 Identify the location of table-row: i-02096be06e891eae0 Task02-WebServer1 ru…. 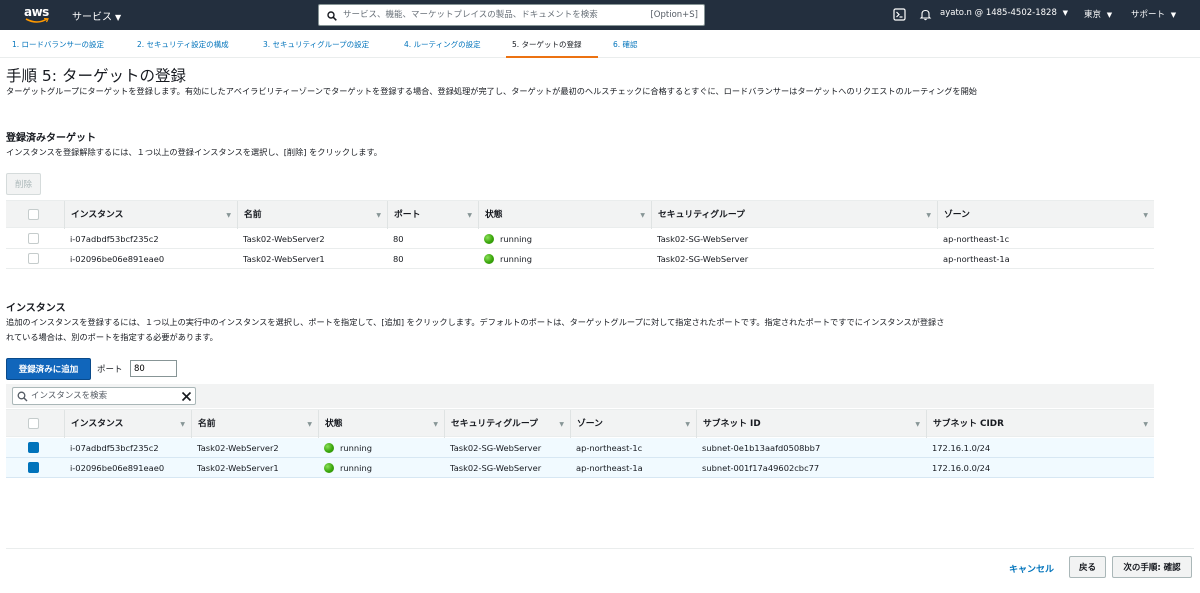
(580, 468).